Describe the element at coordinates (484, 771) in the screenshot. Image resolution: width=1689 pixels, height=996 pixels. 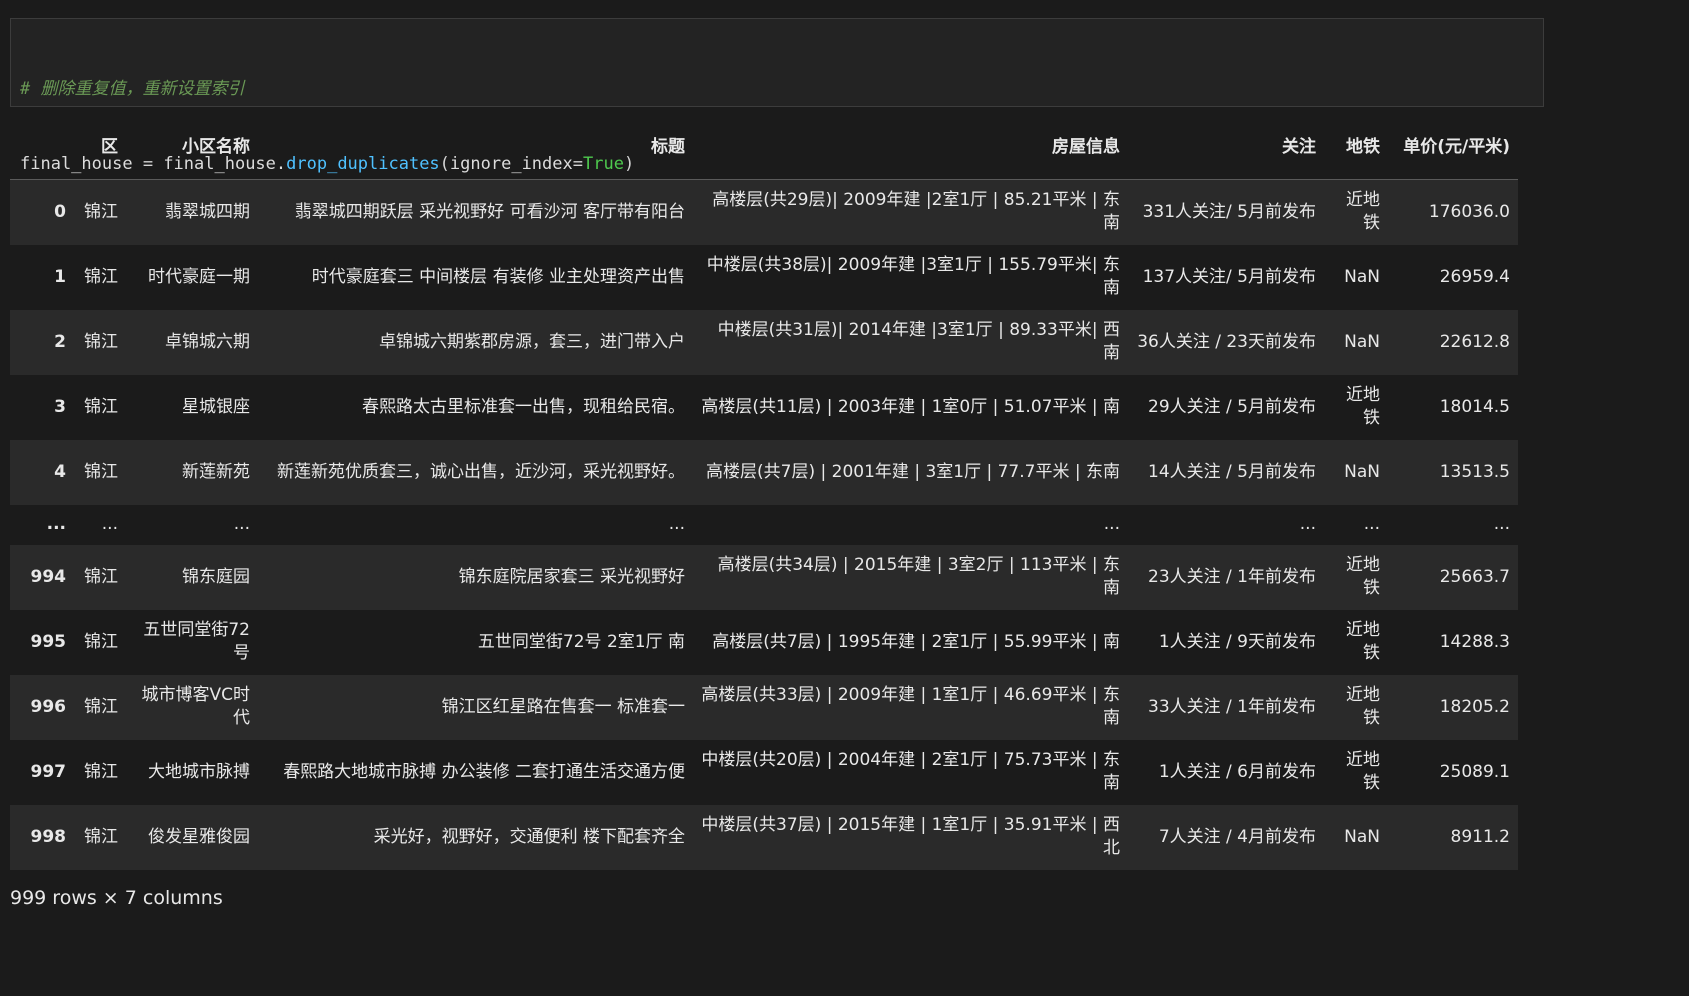
I see `table-cell: 春熙路大地城市脉搏 办公装修 二套打通生活交通方便` at that location.